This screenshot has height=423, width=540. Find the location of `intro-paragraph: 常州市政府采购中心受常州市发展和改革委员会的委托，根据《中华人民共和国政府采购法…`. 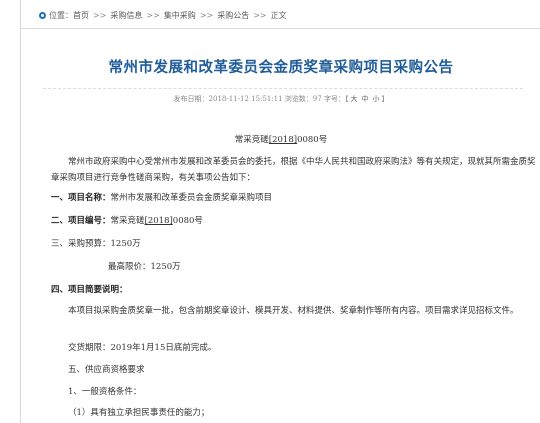

intro-paragraph: 常州市政府采购中心受常州市发展和改革委员会的委托，根据《中华人民共和国政府采购法… is located at coordinates (293, 170).